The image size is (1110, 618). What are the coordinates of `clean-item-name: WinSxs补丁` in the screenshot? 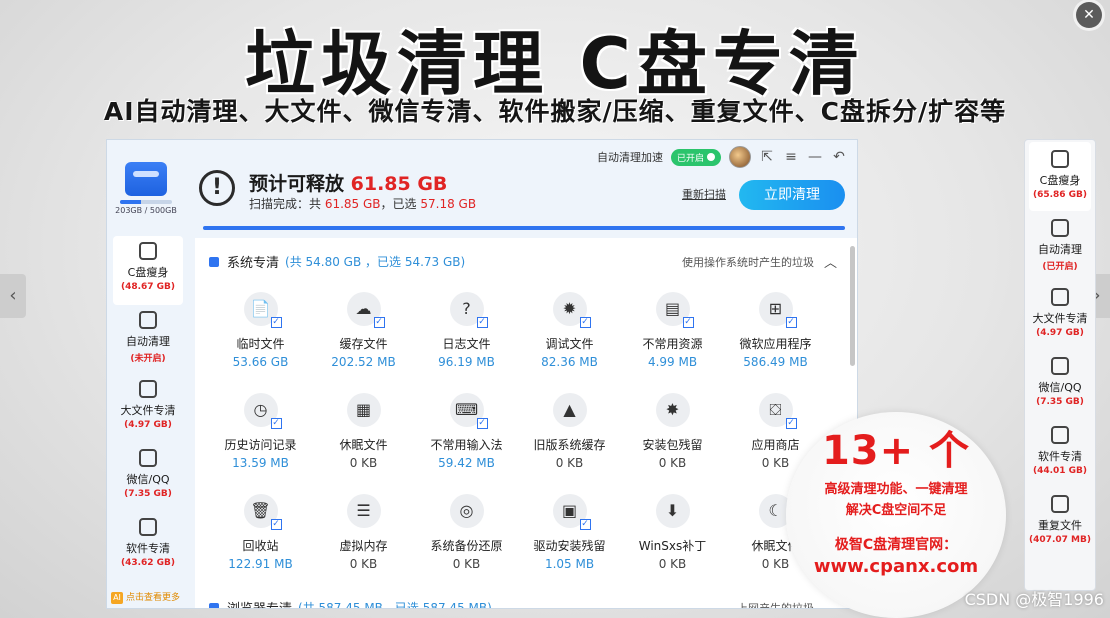 It's located at (672, 546).